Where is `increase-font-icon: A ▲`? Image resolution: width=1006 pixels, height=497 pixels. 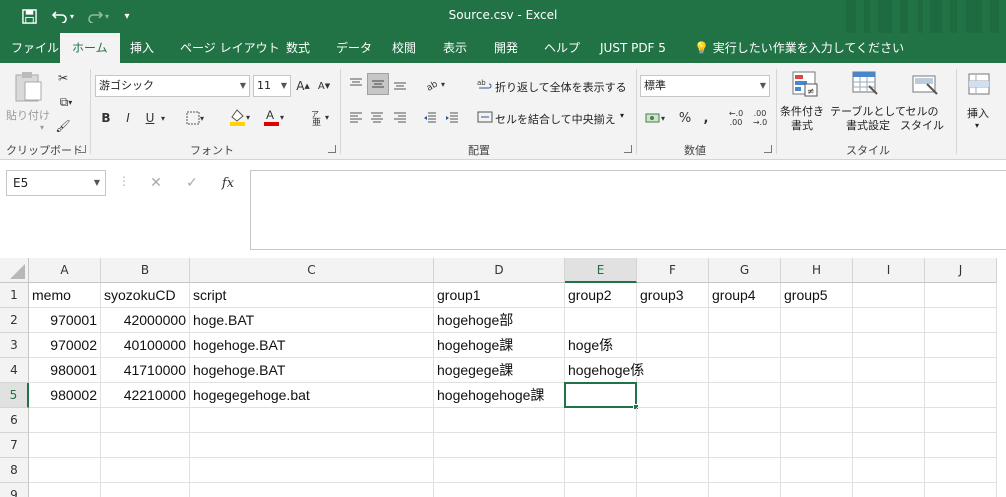 increase-font-icon: A ▲ is located at coordinates (303, 86).